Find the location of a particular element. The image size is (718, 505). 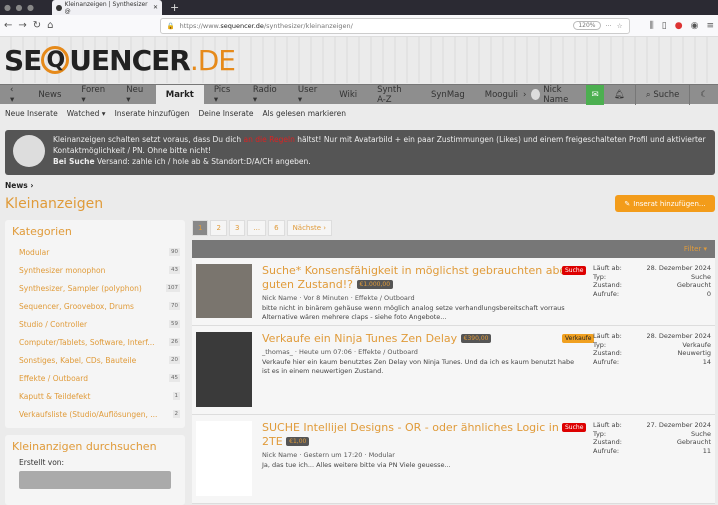

nav-radio: Radio ▾ is located at coordinates (265, 95).